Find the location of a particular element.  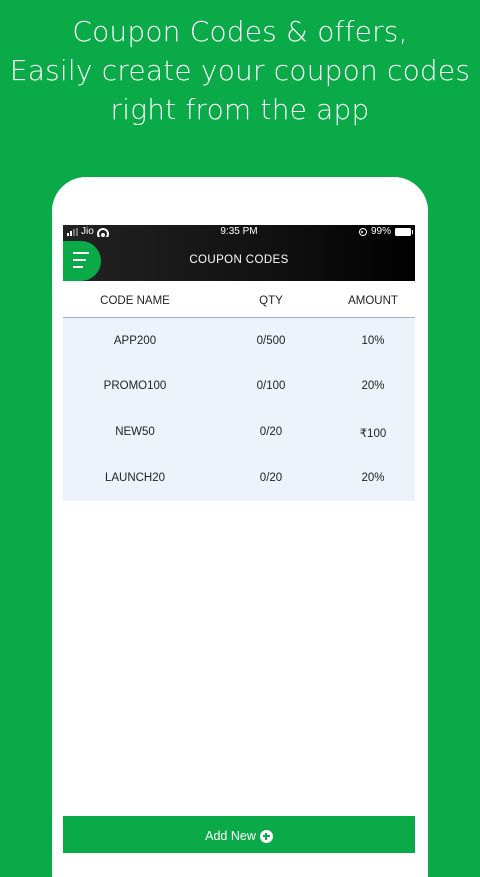

app-top-bar: Jio 9:35 PM 99% COUPON CODES is located at coordinates (239, 253).